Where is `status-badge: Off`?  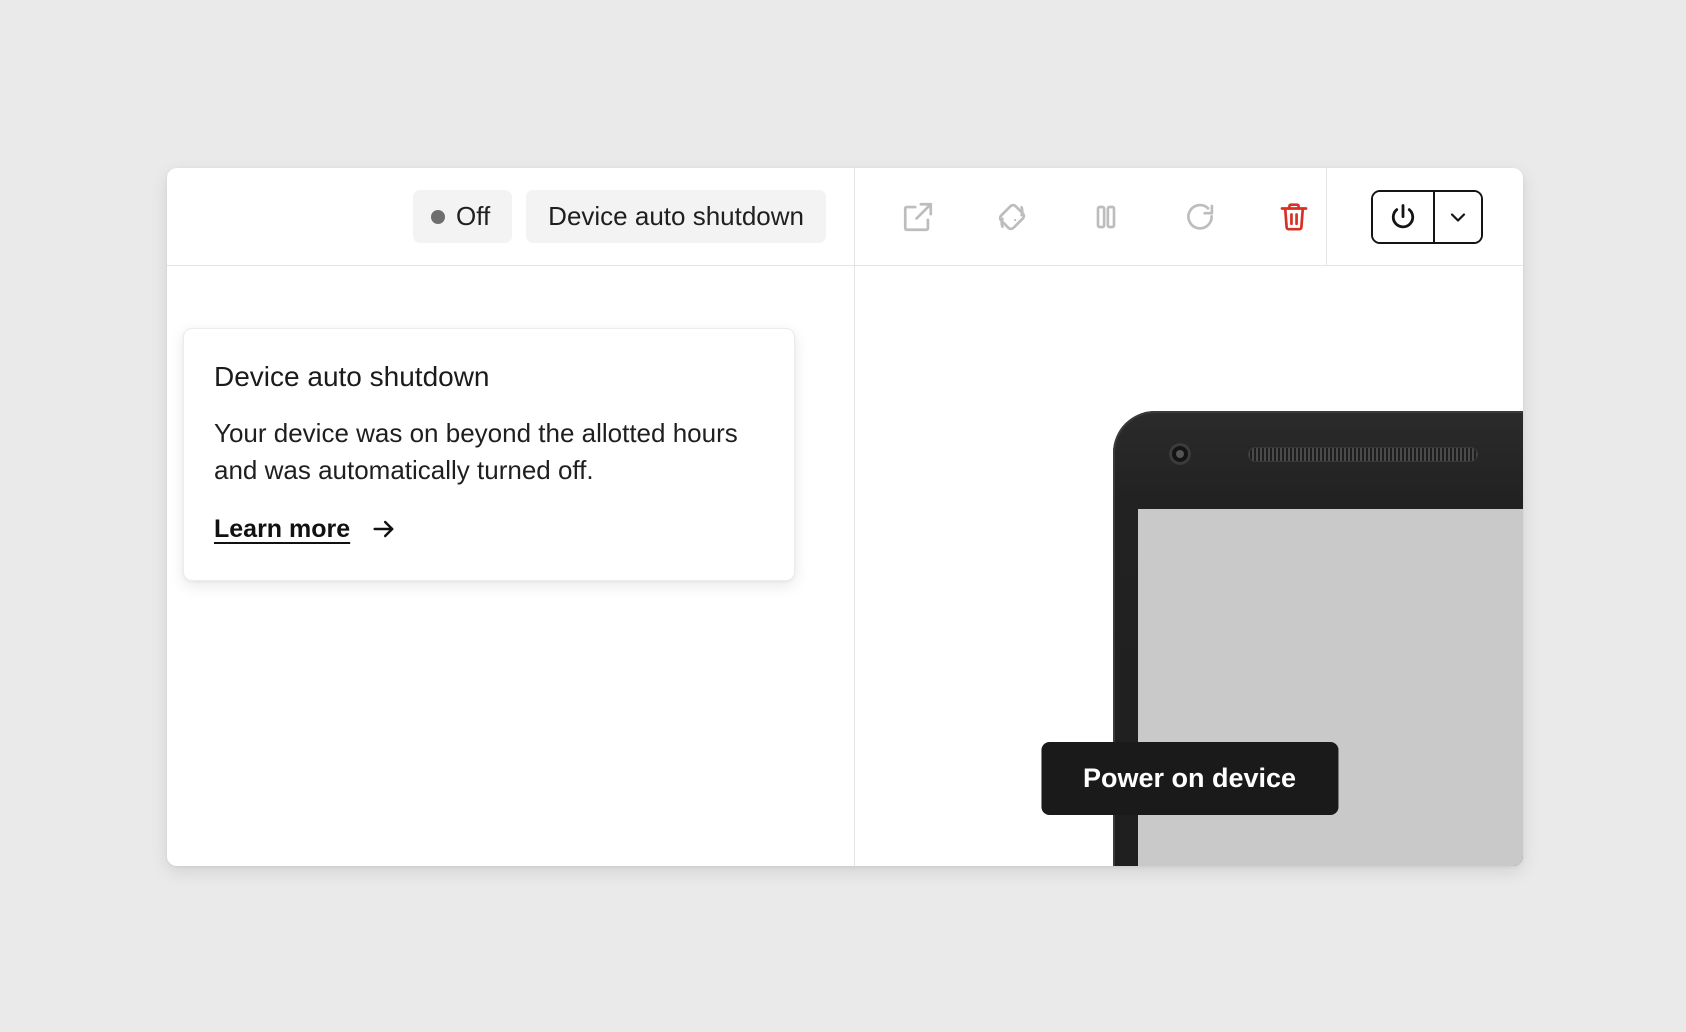 status-badge: Off is located at coordinates (462, 216).